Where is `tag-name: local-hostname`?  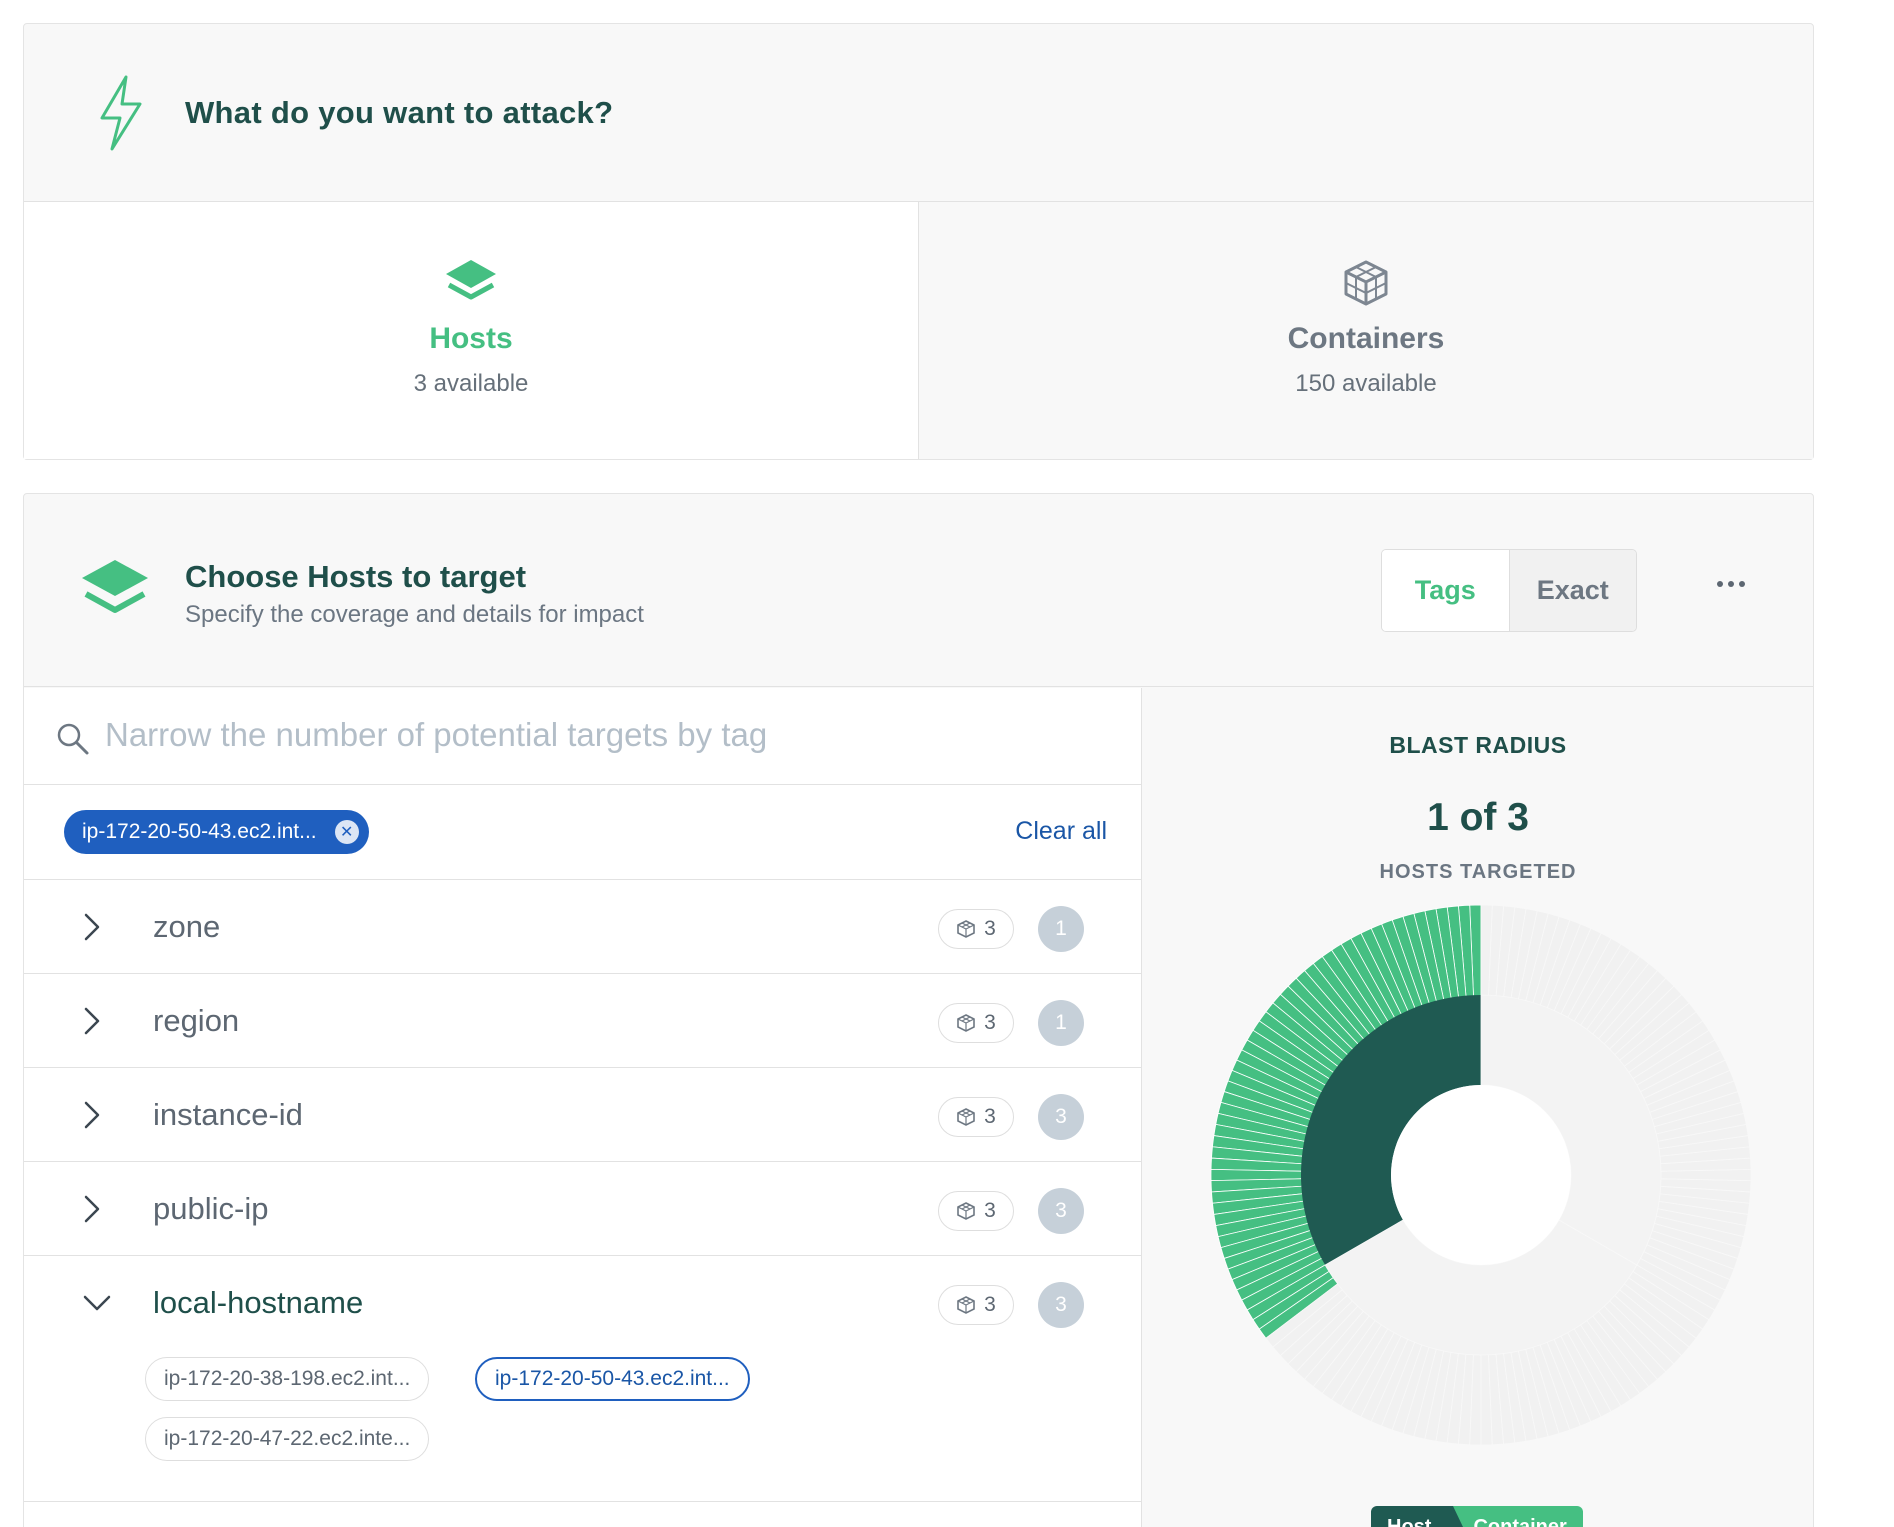 tag-name: local-hostname is located at coordinates (258, 1302).